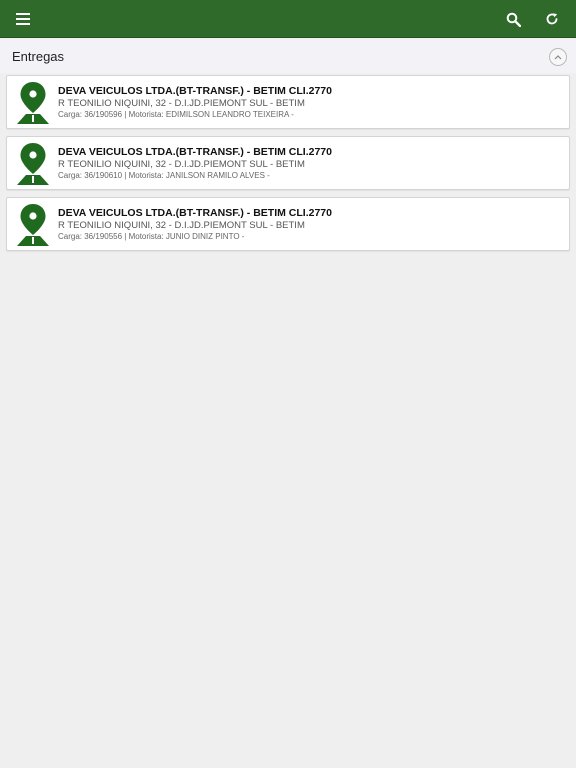 Image resolution: width=576 pixels, height=768 pixels. Describe the element at coordinates (38, 56) in the screenshot. I see `section-title: Entregas` at that location.